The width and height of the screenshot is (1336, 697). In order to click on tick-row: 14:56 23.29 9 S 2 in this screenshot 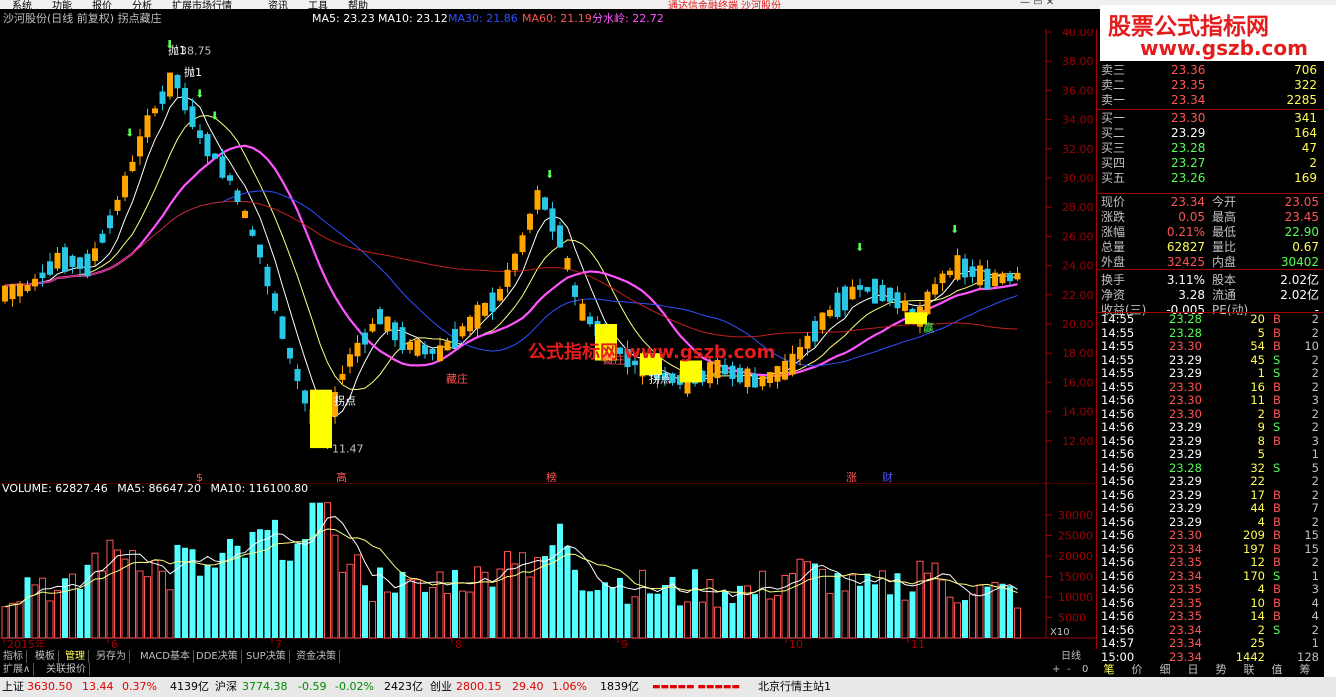, I will do `click(1211, 427)`.